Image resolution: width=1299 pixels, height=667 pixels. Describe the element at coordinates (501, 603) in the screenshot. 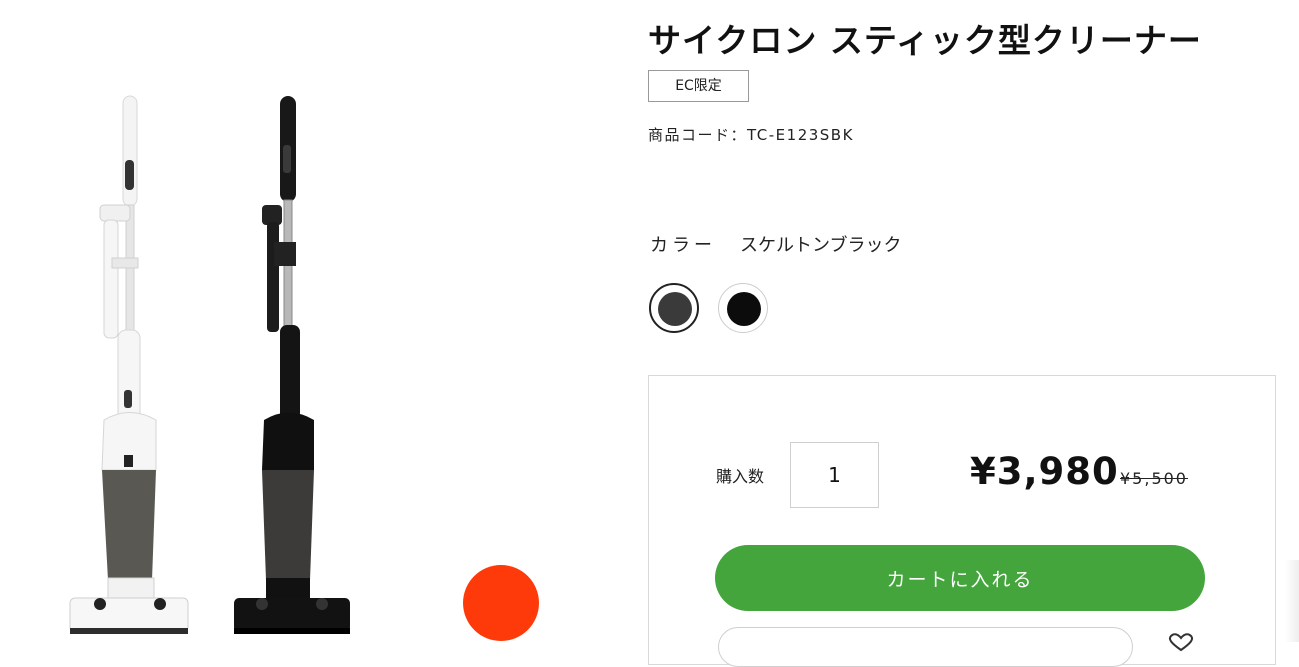

I see `orange-indicator-dot` at that location.